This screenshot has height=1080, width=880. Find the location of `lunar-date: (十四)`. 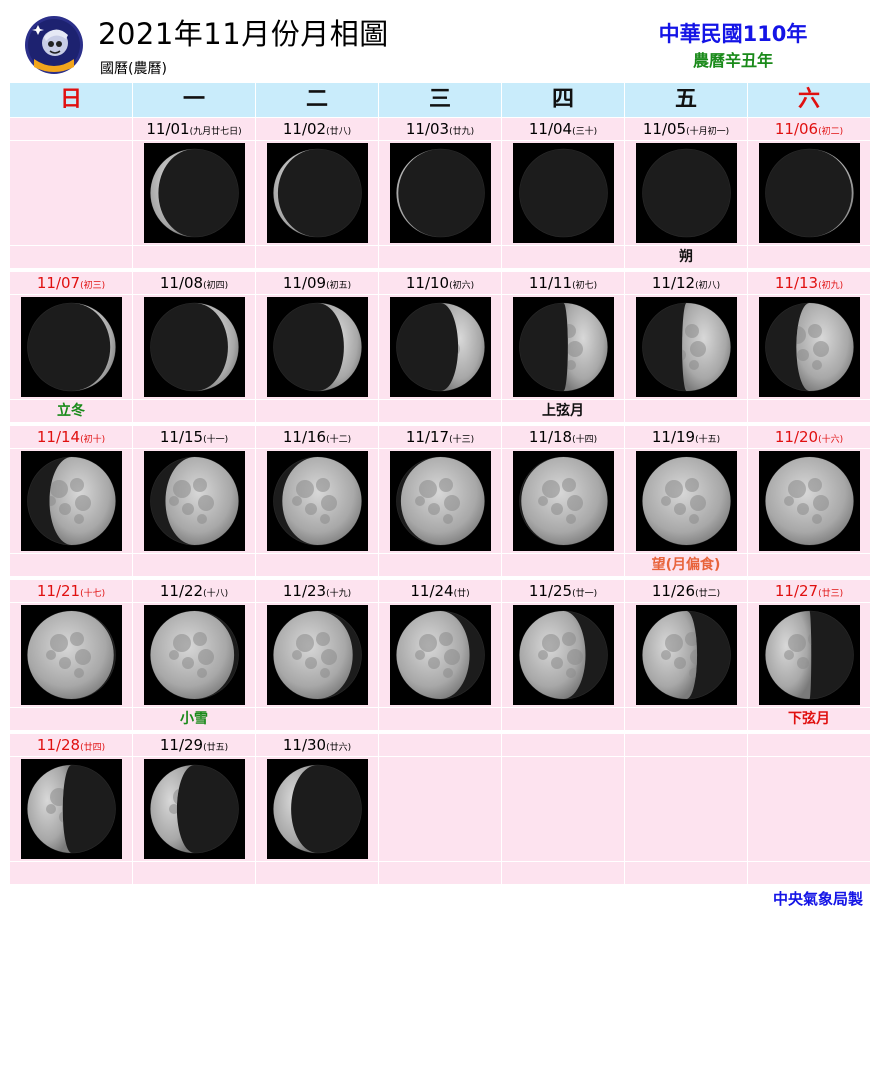

lunar-date: (十四) is located at coordinates (585, 440).